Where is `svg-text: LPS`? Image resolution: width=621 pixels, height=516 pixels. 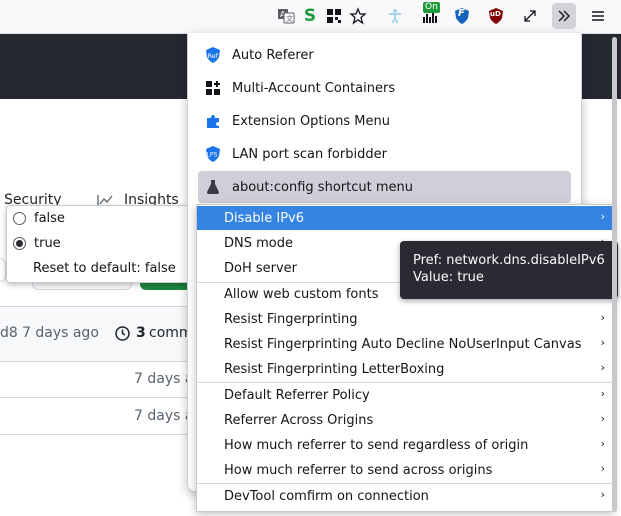 svg-text: LPS is located at coordinates (212, 155).